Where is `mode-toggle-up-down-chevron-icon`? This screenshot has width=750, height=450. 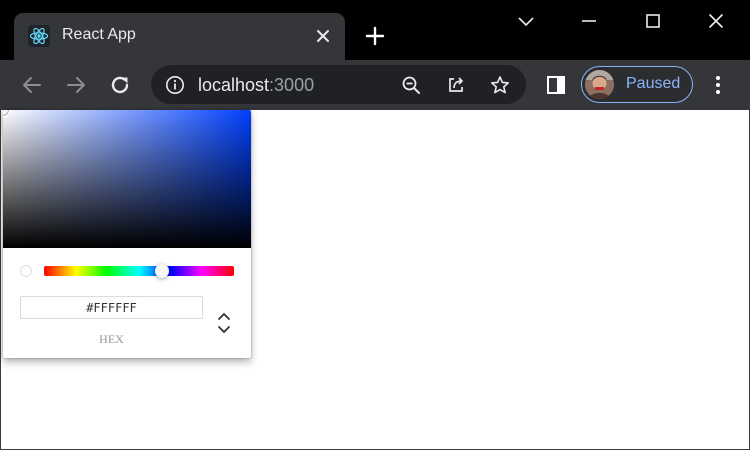 mode-toggle-up-down-chevron-icon is located at coordinates (224, 323).